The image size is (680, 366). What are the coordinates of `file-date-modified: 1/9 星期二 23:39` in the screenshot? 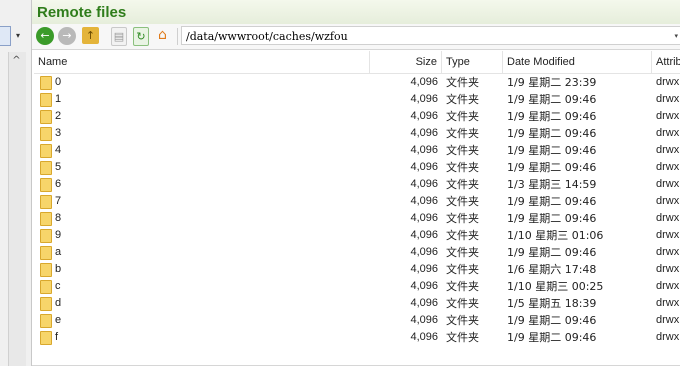 It's located at (552, 82).